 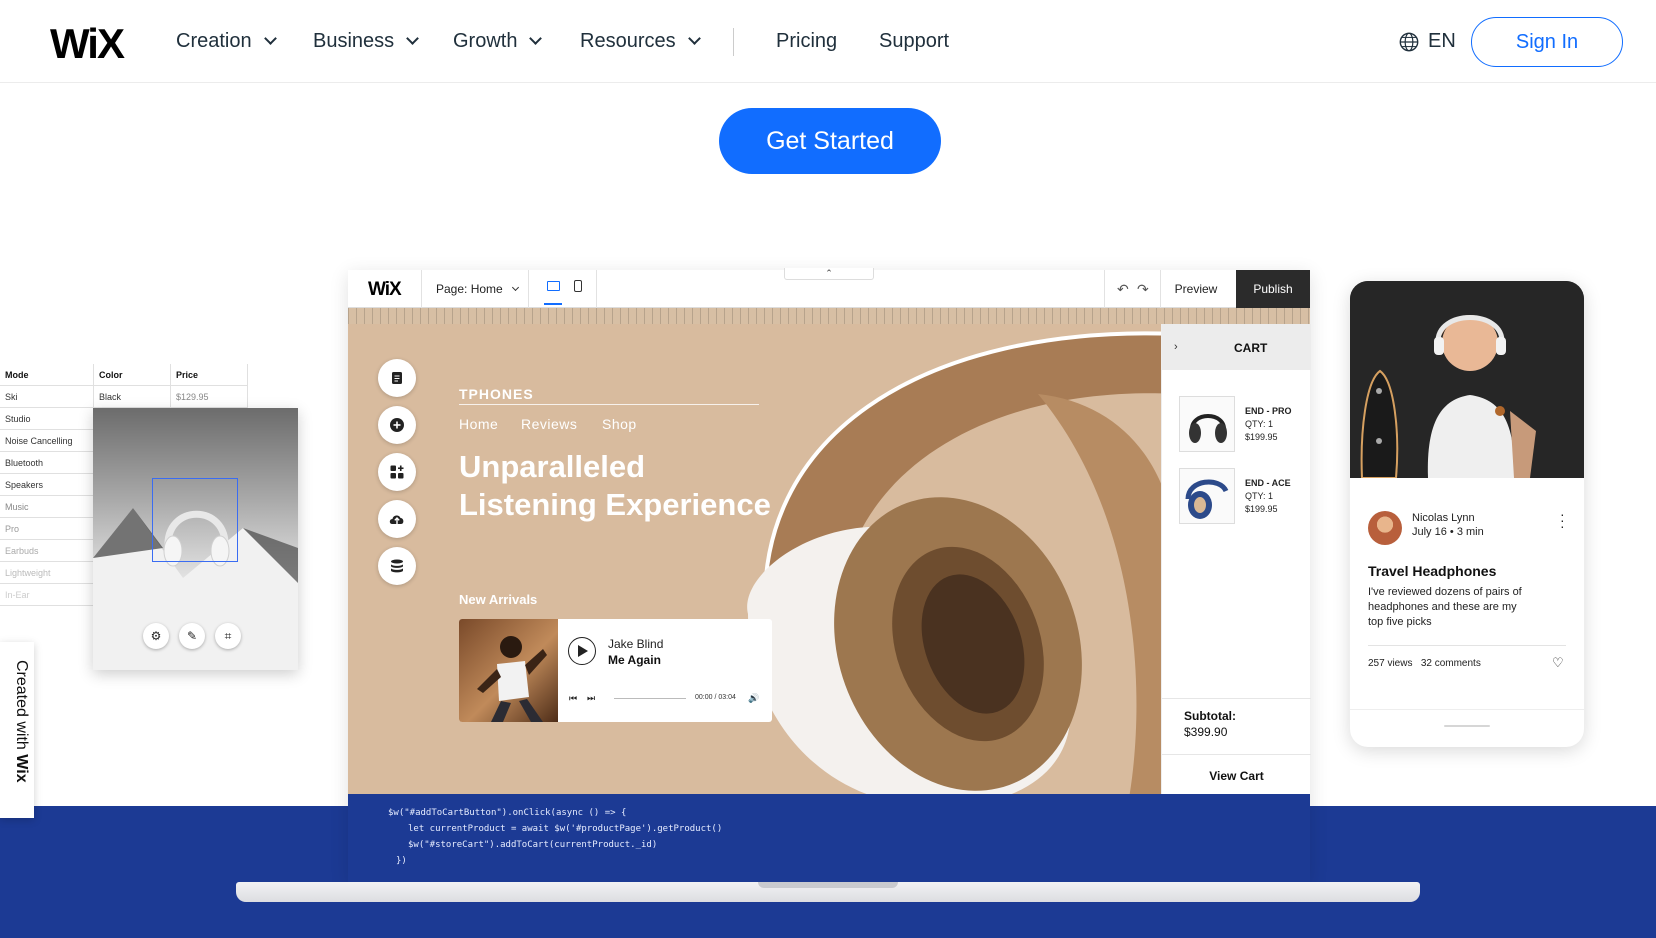 What do you see at coordinates (385, 289) in the screenshot?
I see `editor-logo: WiX` at bounding box center [385, 289].